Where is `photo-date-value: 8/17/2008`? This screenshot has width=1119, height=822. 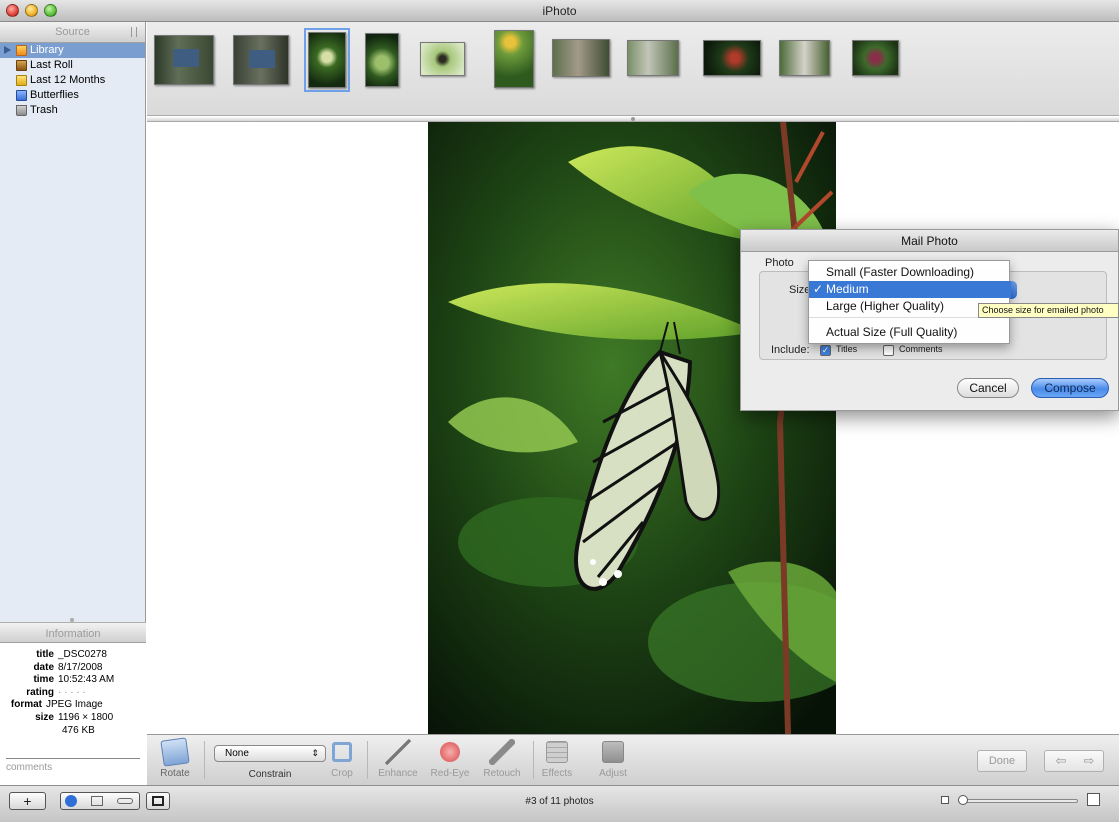 photo-date-value: 8/17/2008 is located at coordinates (102, 668).